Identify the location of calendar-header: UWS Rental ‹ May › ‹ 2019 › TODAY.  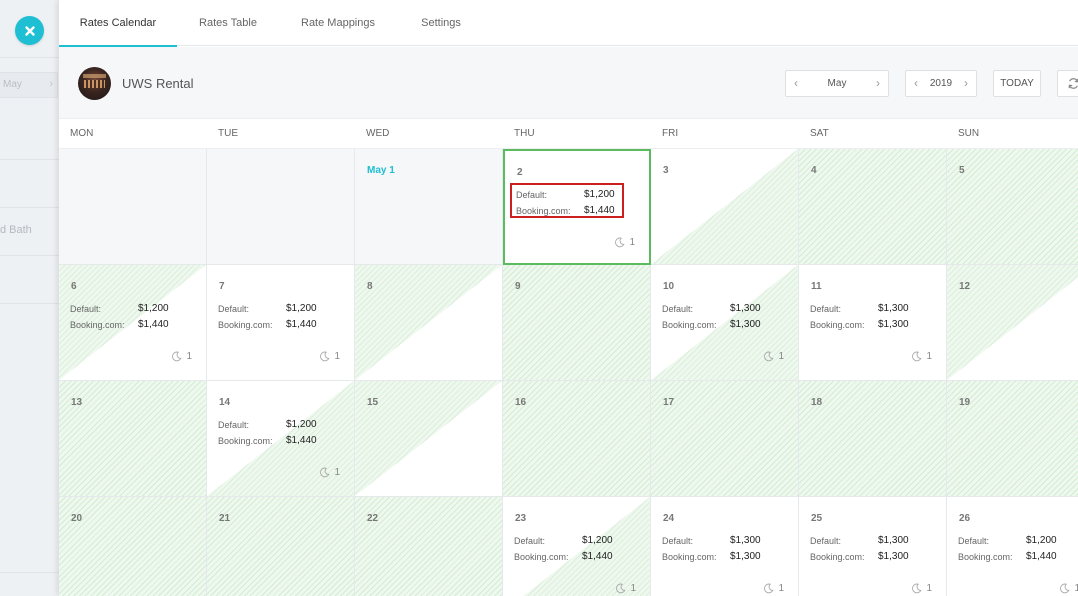
(568, 82).